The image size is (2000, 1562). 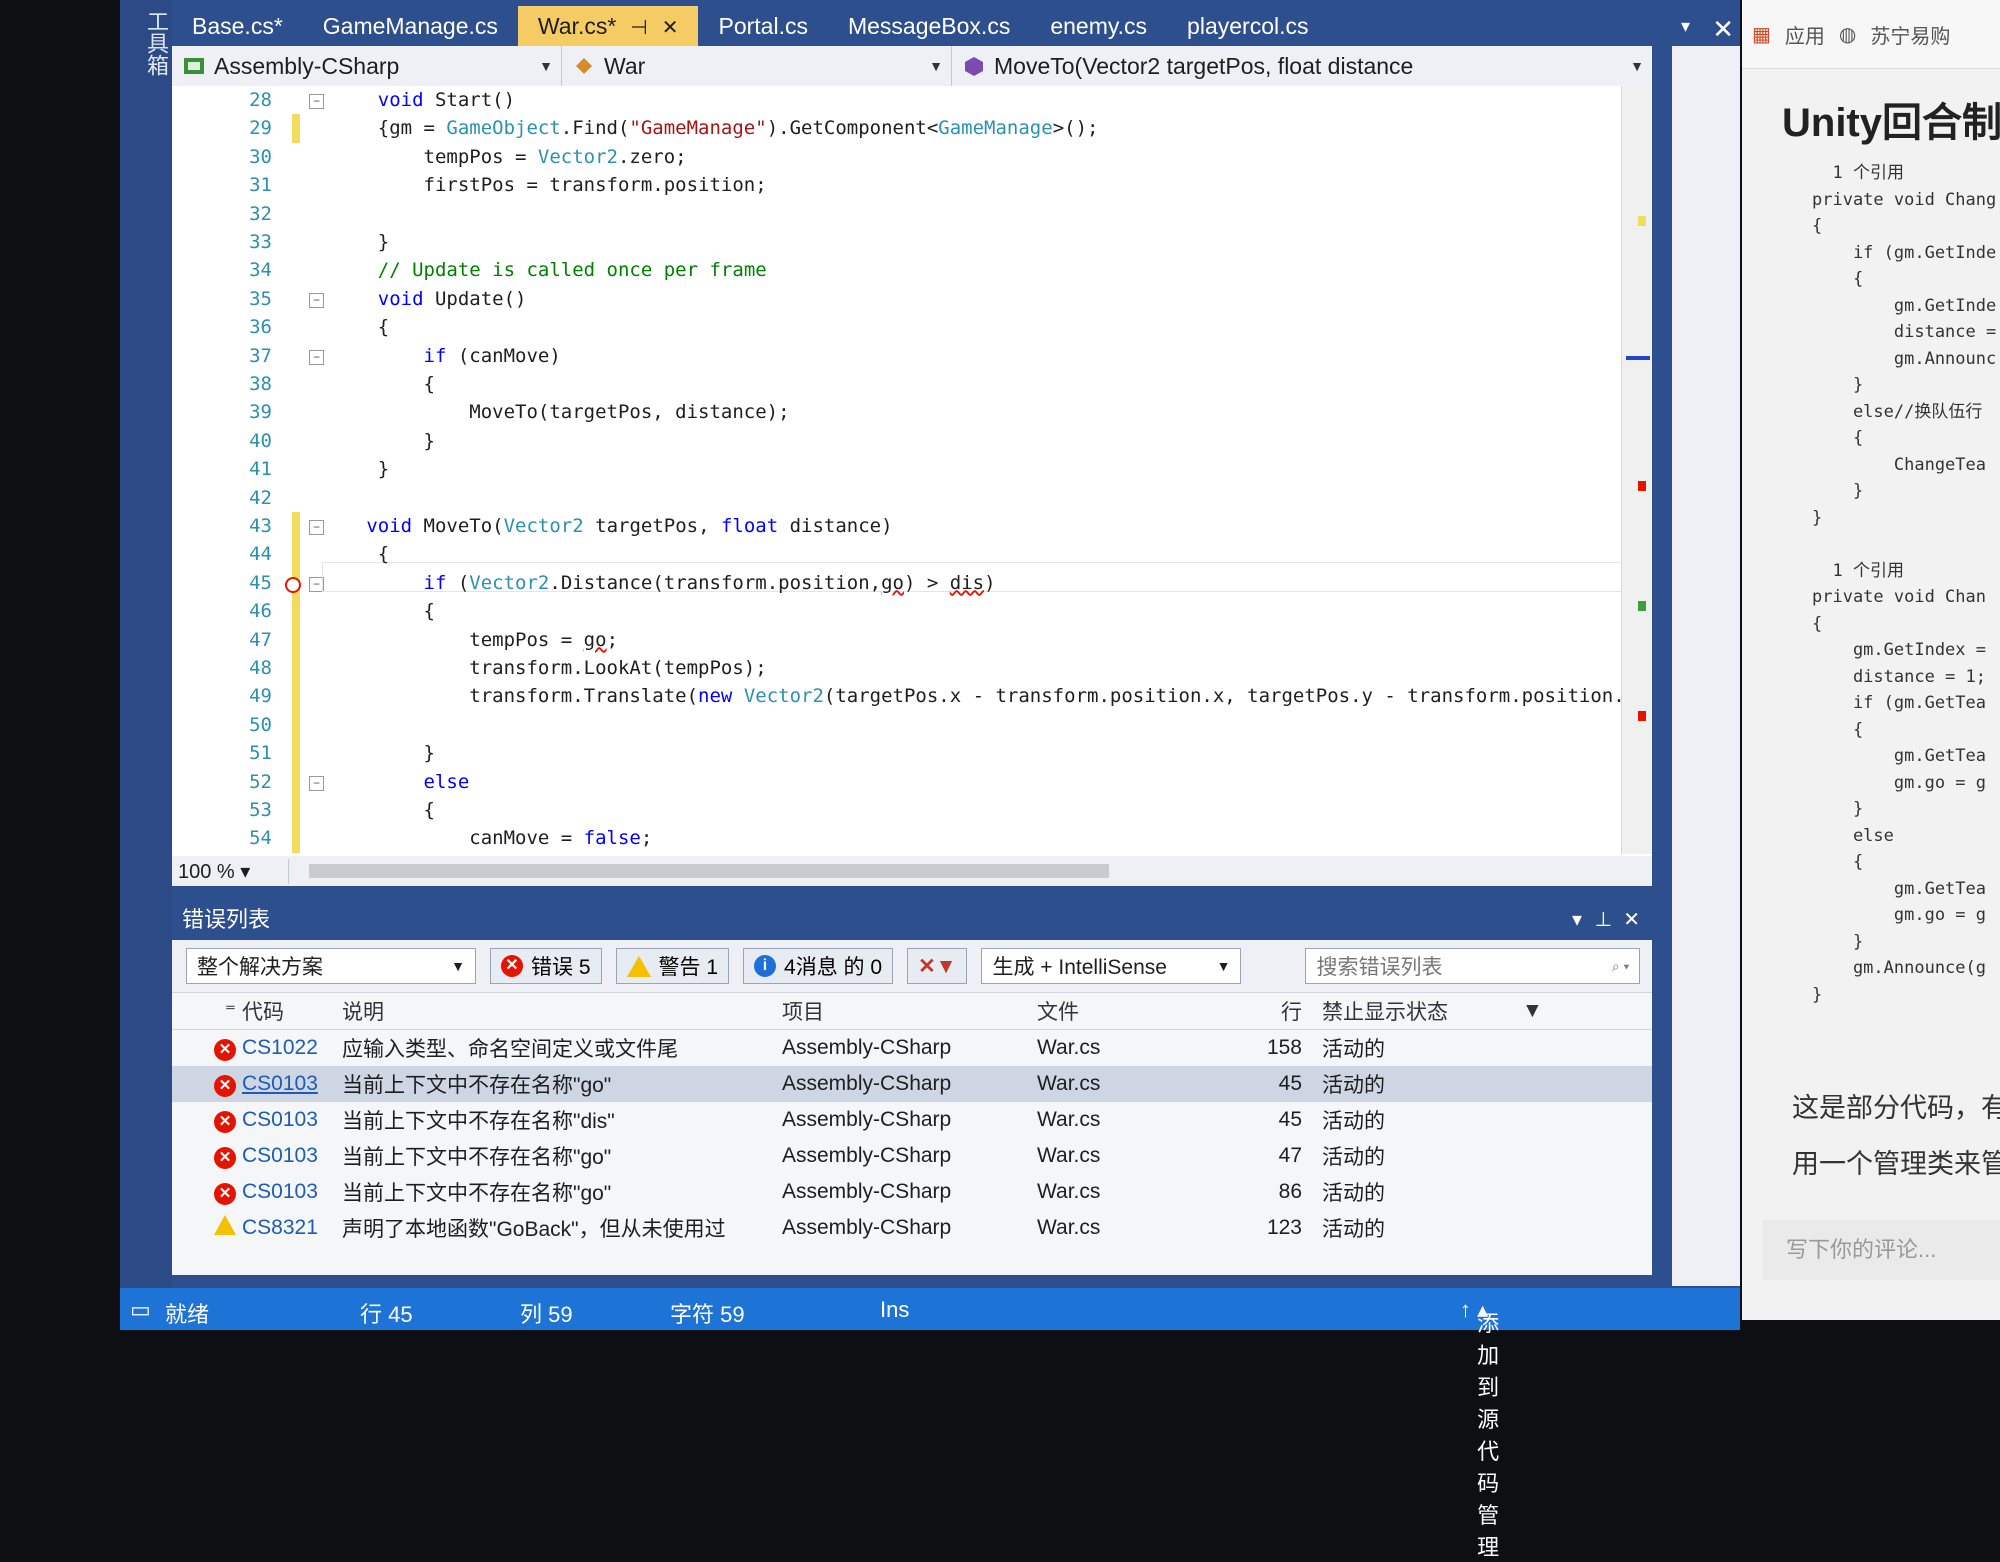 I want to click on line-number: 36, so click(x=260, y=327).